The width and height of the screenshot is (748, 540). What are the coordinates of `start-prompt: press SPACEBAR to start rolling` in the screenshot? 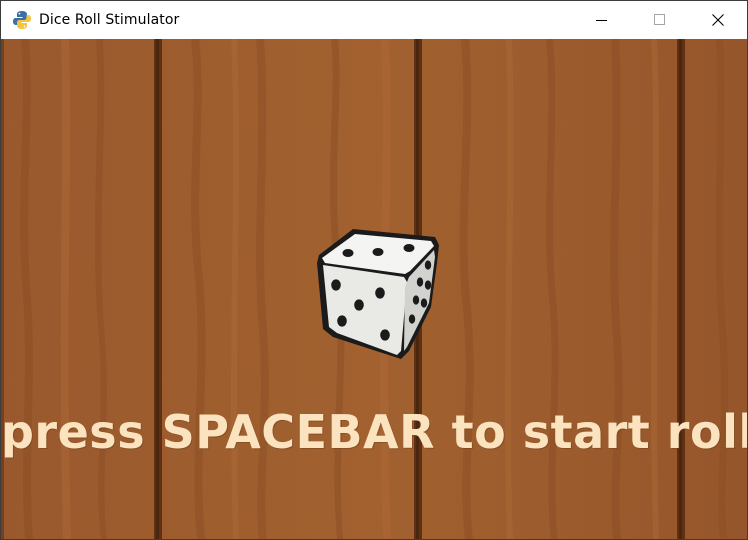 It's located at (374, 432).